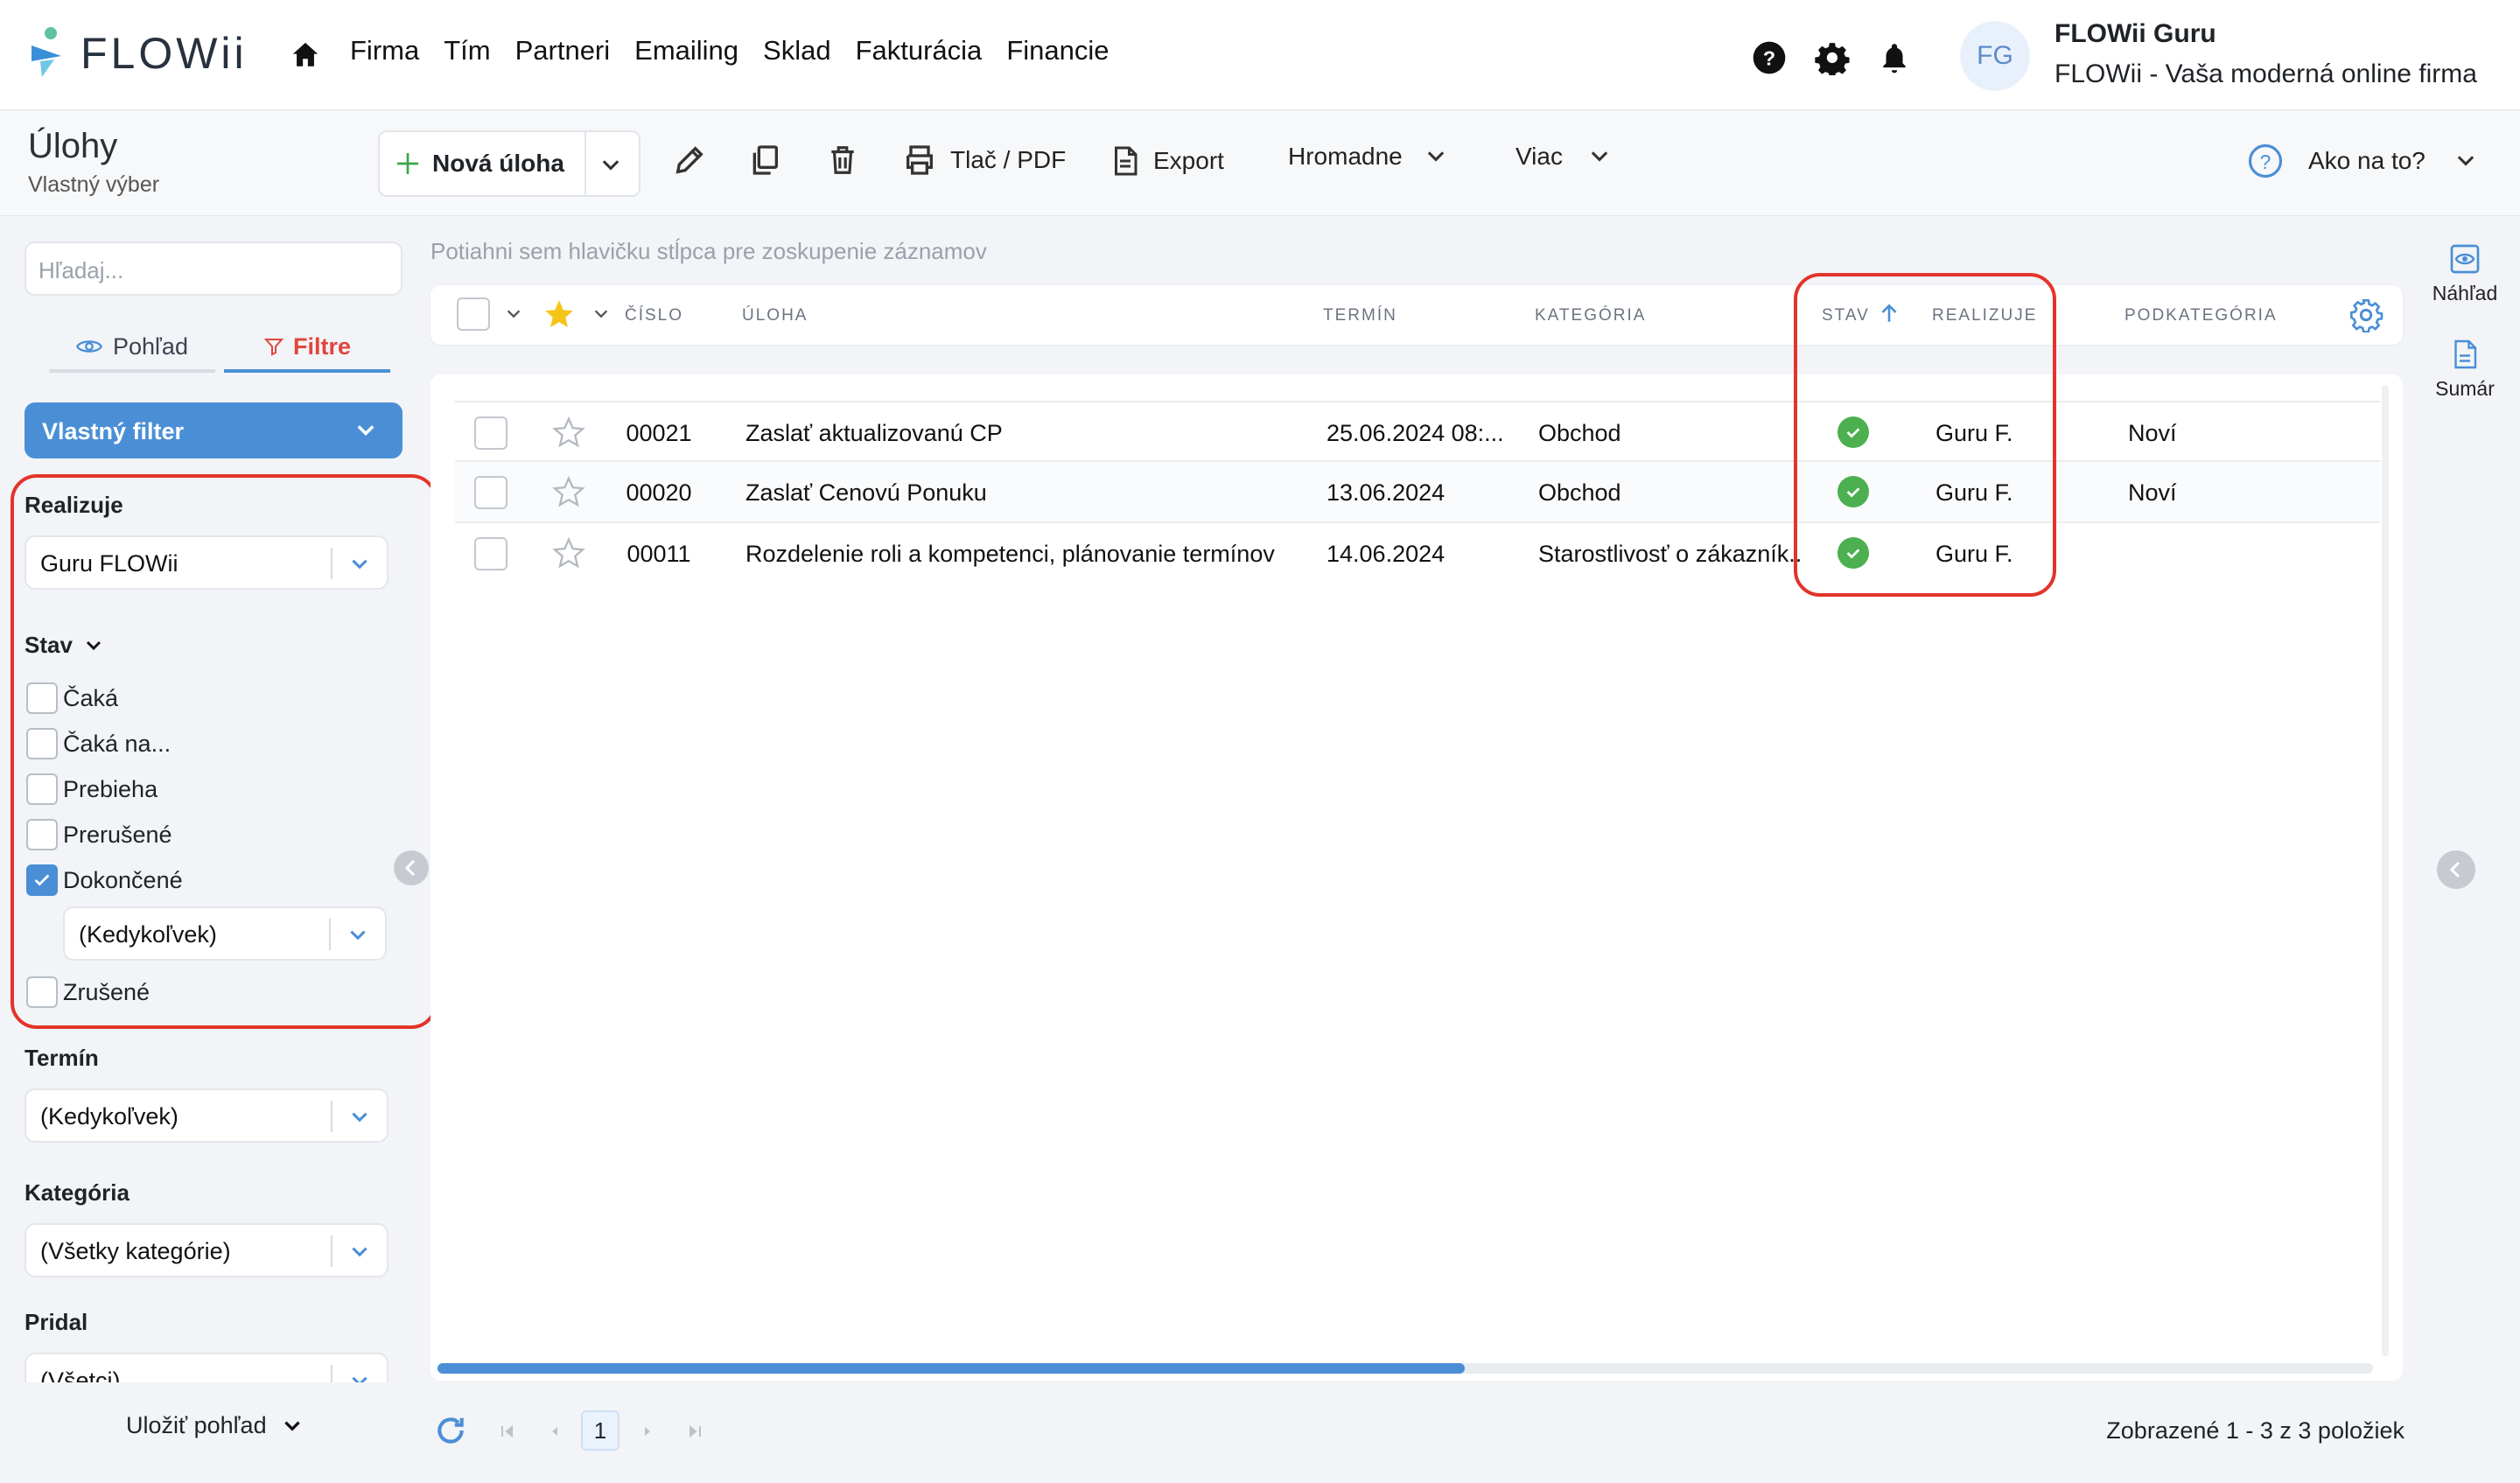  I want to click on custom-filter-label: Vlastný filter, so click(113, 431).